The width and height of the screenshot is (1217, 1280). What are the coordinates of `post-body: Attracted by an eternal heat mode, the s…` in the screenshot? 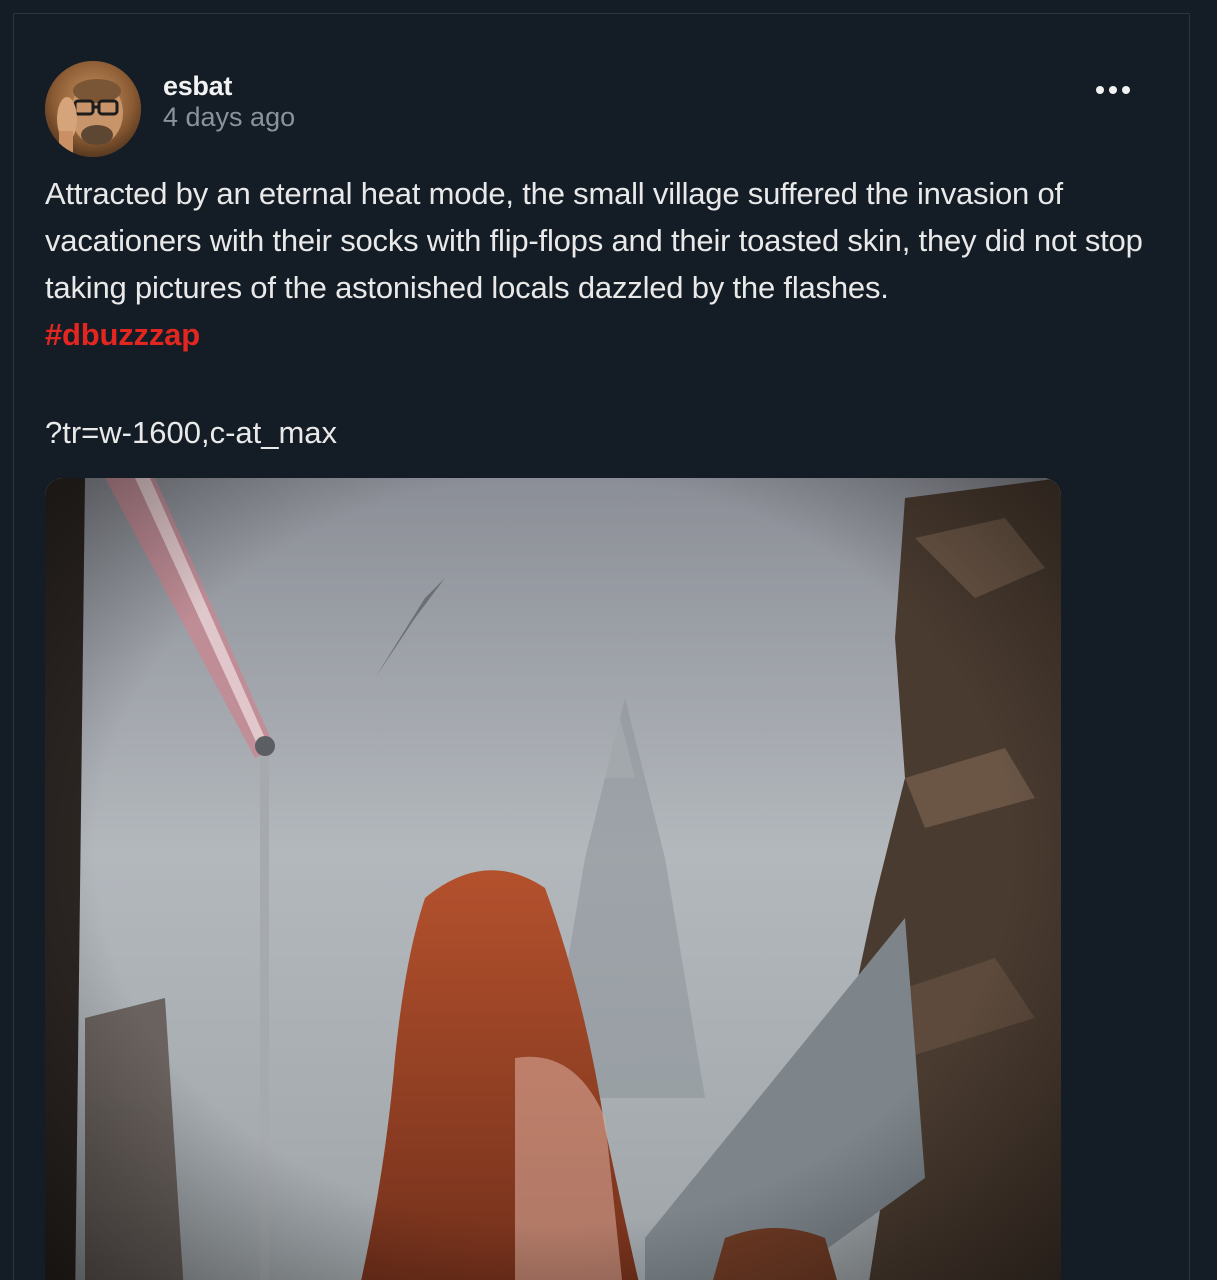 It's located at (610, 264).